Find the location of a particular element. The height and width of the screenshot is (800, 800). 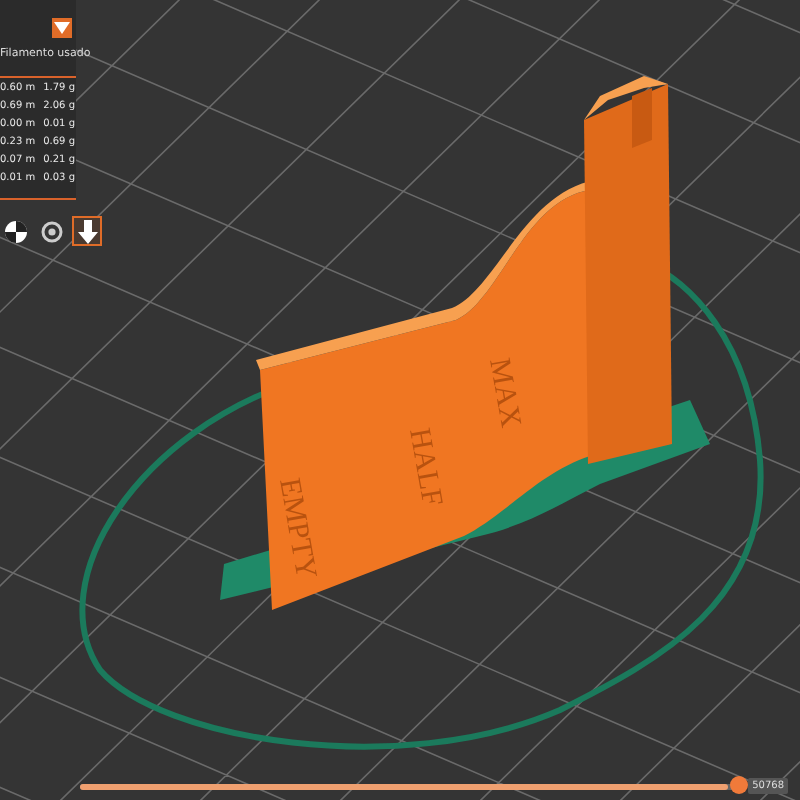

shading-icon is located at coordinates (15, 231).